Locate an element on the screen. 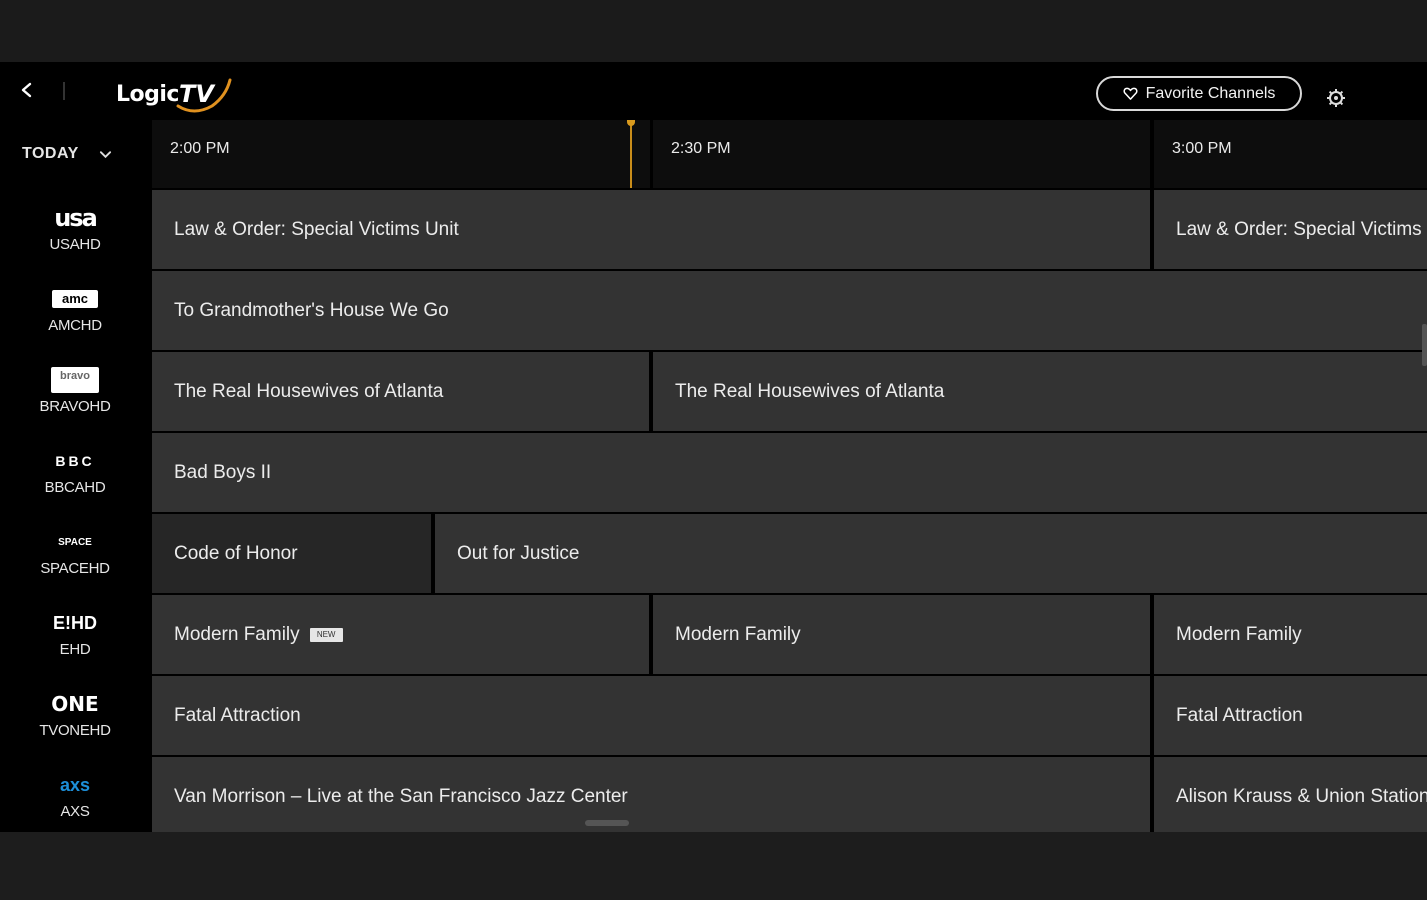 The width and height of the screenshot is (1427, 900). channel-logo-e: E!HD is located at coordinates (75, 622).